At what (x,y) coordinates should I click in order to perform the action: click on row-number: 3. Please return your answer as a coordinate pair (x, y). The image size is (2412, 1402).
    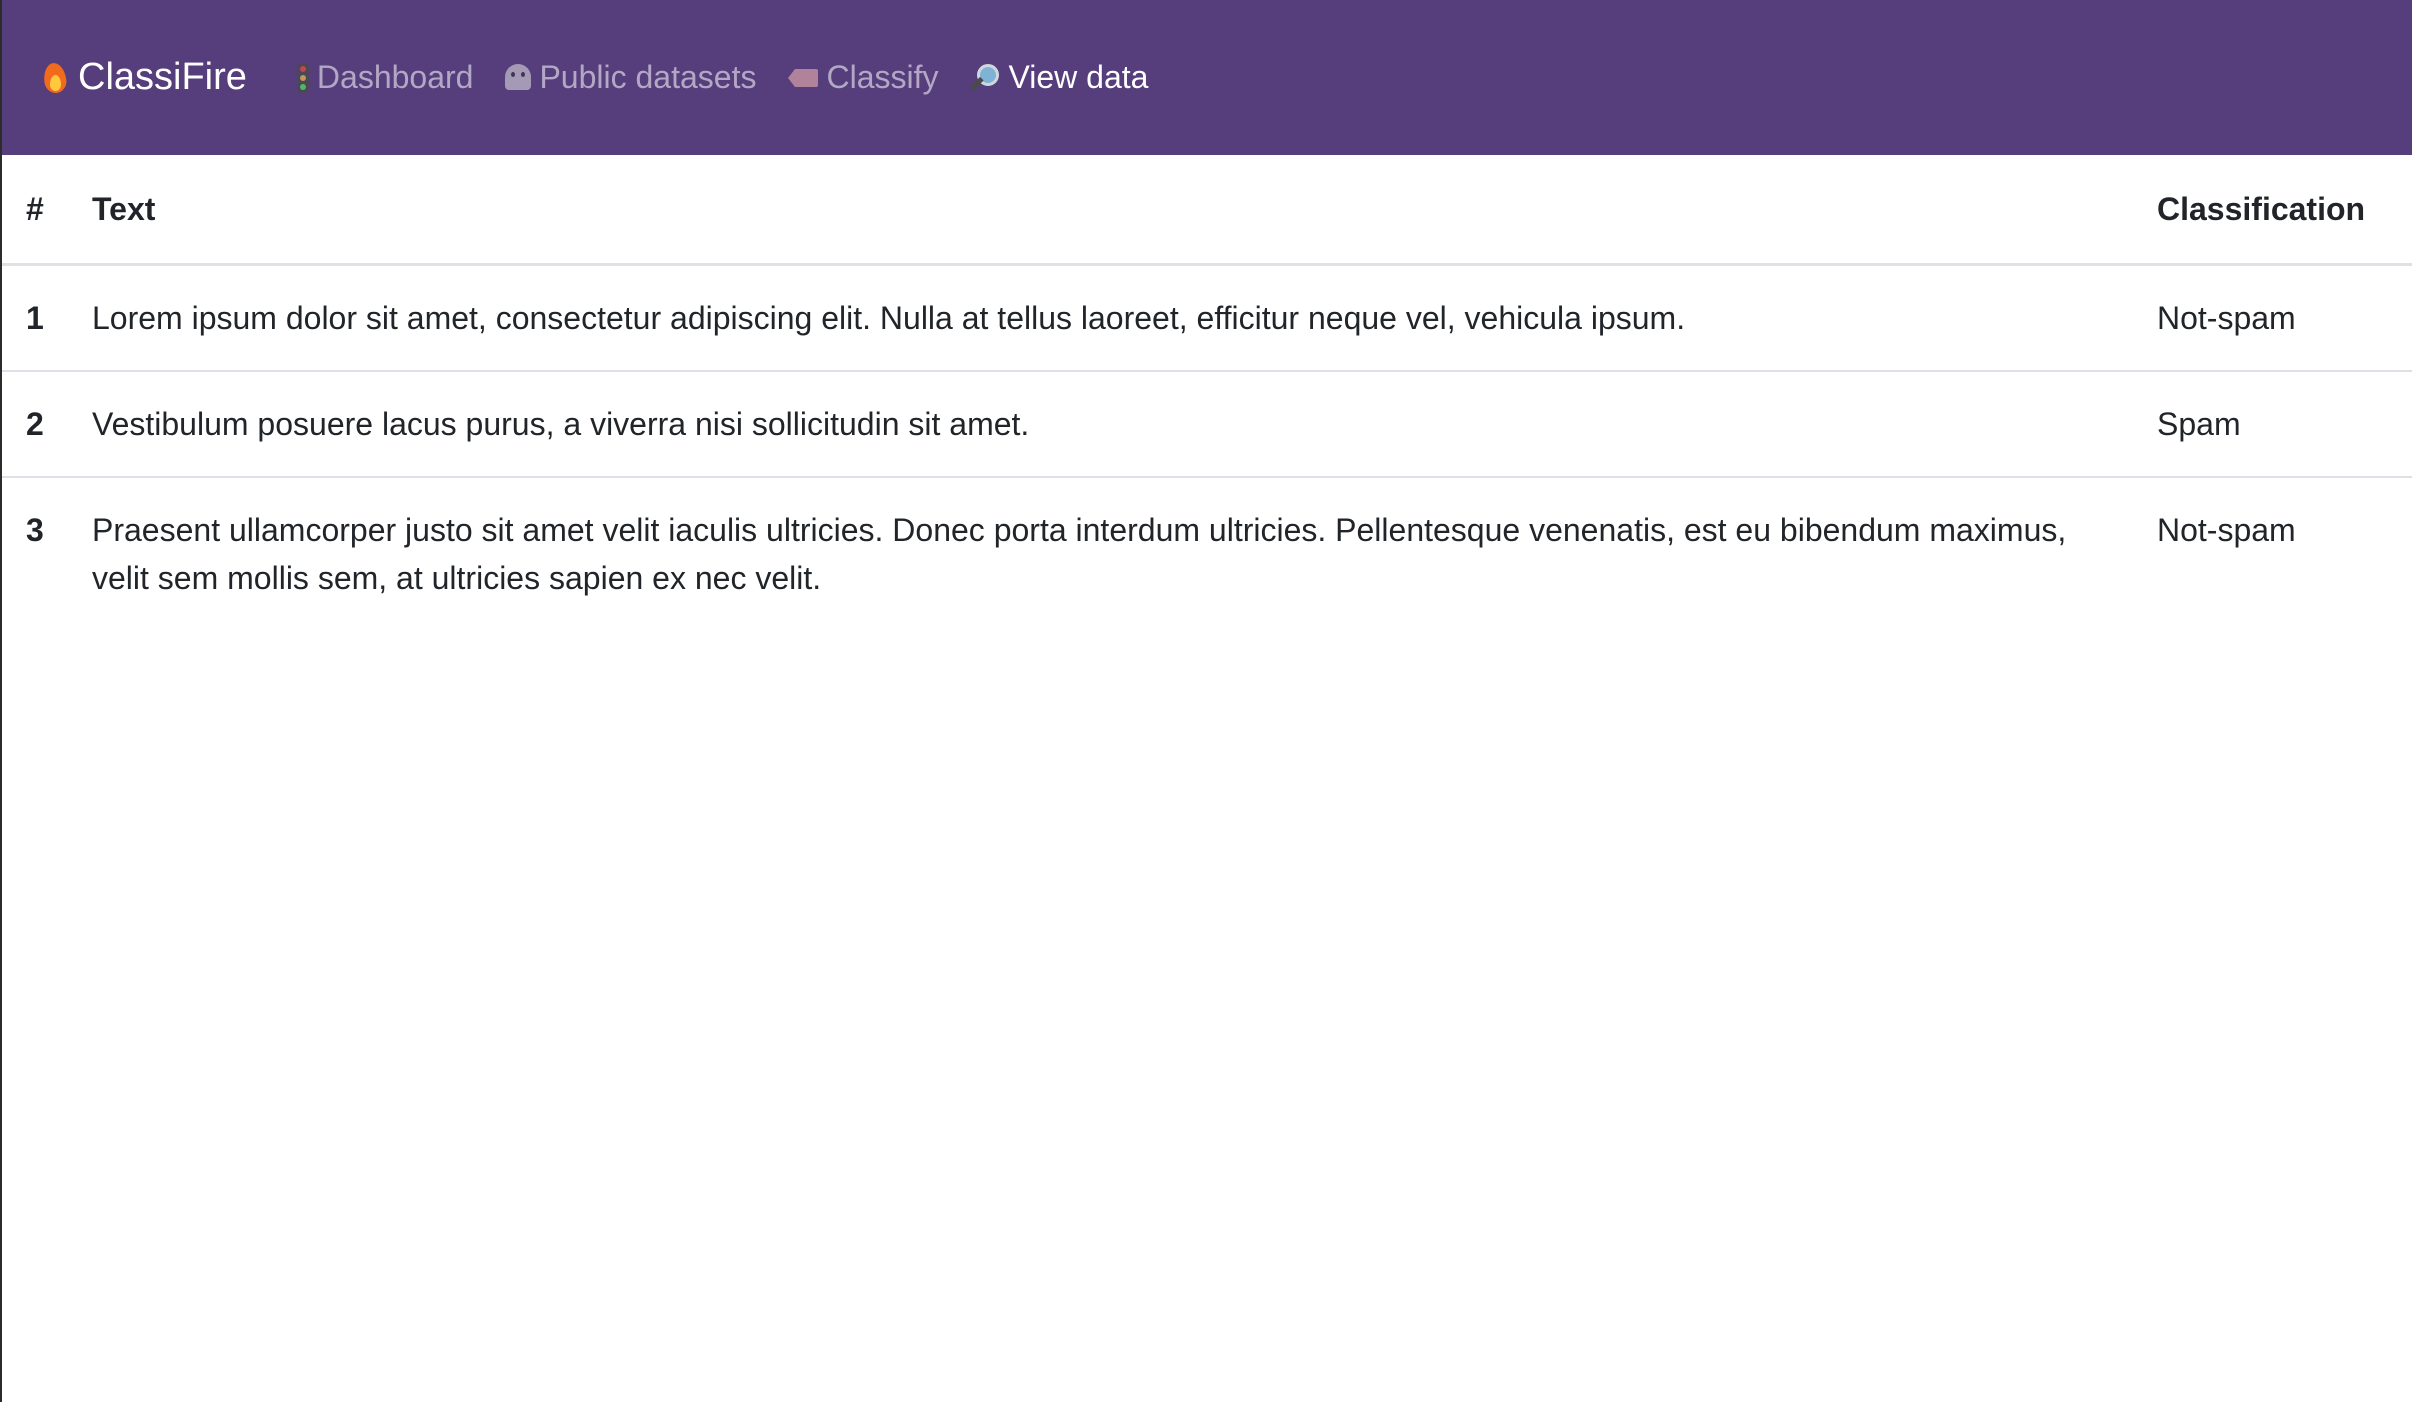
    Looking at the image, I should click on (35, 530).